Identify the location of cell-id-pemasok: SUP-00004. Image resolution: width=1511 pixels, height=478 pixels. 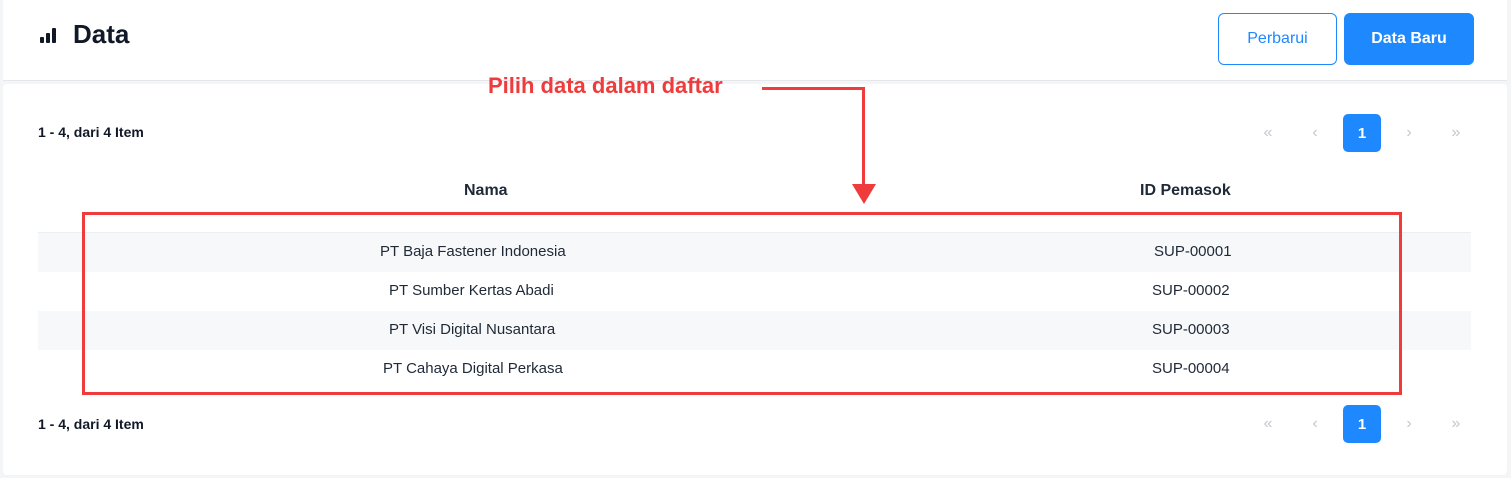
(1191, 368).